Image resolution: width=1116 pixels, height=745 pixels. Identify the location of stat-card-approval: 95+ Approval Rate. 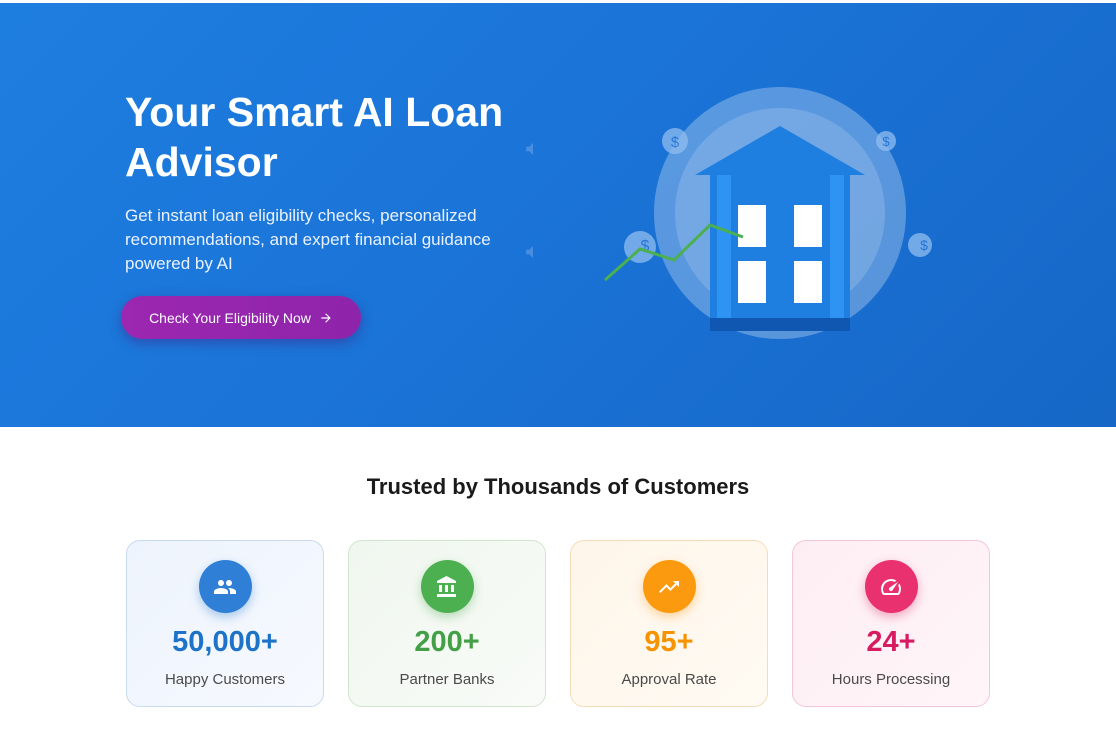
(669, 623).